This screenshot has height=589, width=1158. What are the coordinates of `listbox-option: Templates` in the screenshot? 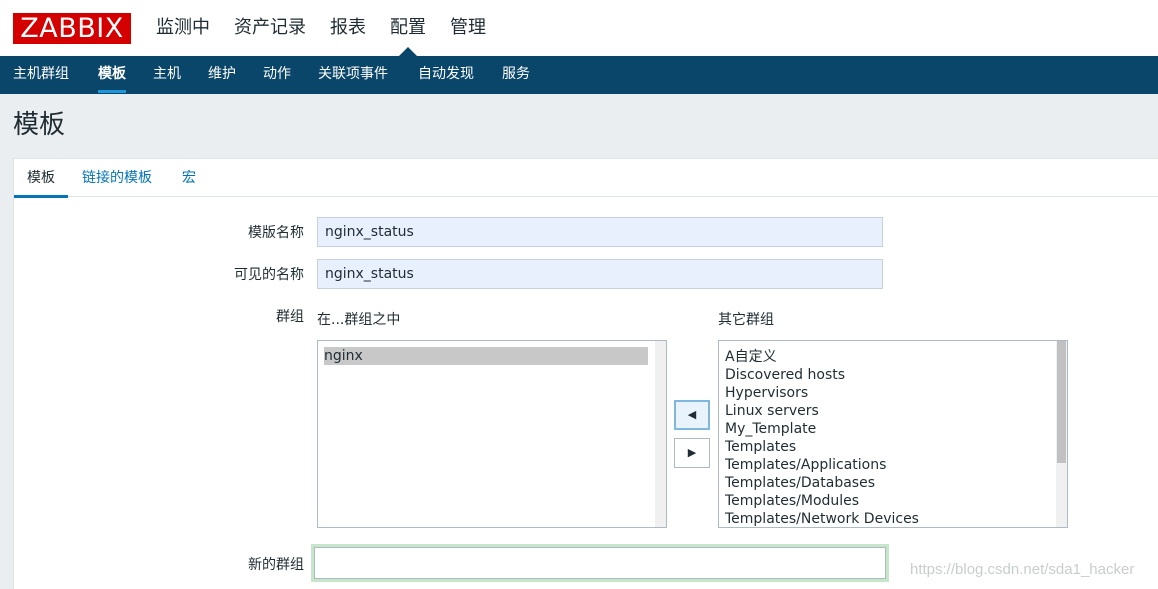 It's located at (893, 447).